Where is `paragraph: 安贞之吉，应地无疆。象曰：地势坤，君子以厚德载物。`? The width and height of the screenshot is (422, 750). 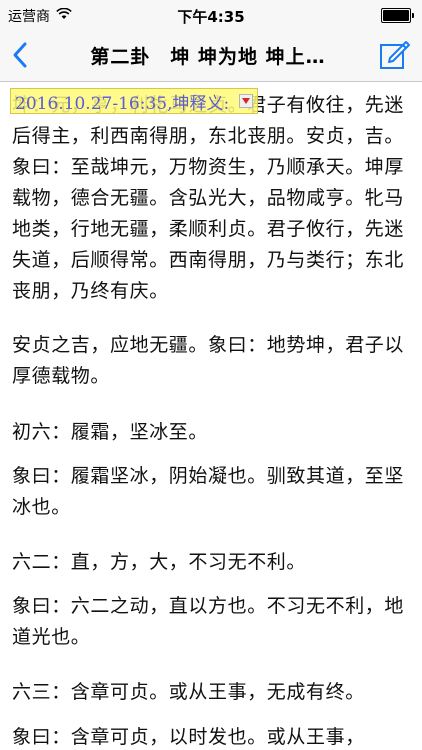
paragraph: 安贞之吉，应地无疆。象曰：地势坤，君子以厚德载物。 is located at coordinates (208, 360).